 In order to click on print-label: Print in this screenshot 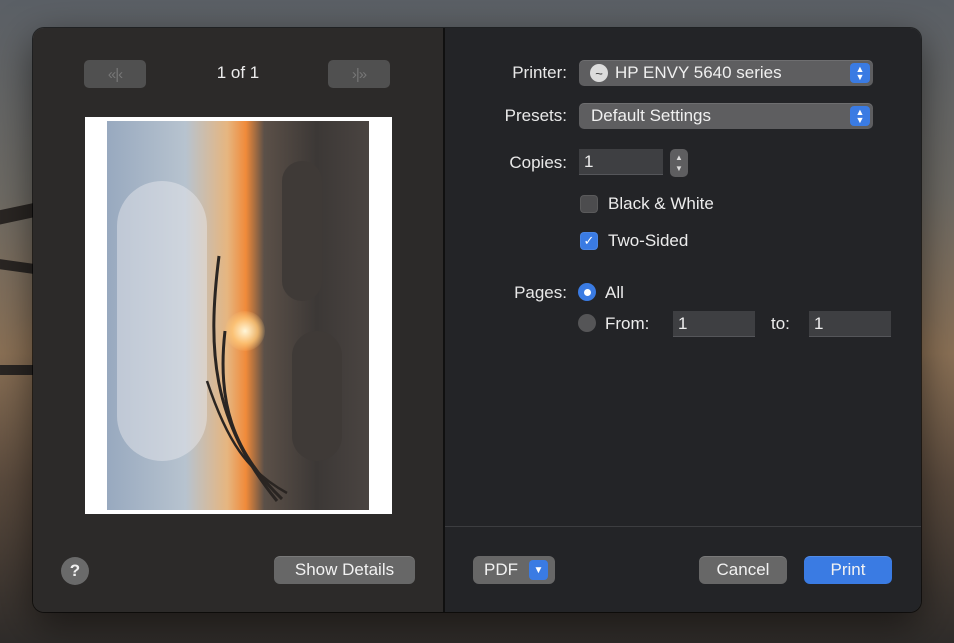, I will do `click(848, 569)`.